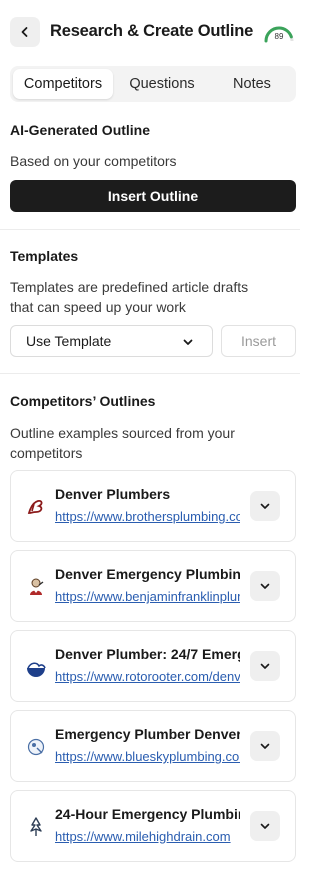 The image size is (320, 876). I want to click on templates-heading: Templates, so click(44, 256).